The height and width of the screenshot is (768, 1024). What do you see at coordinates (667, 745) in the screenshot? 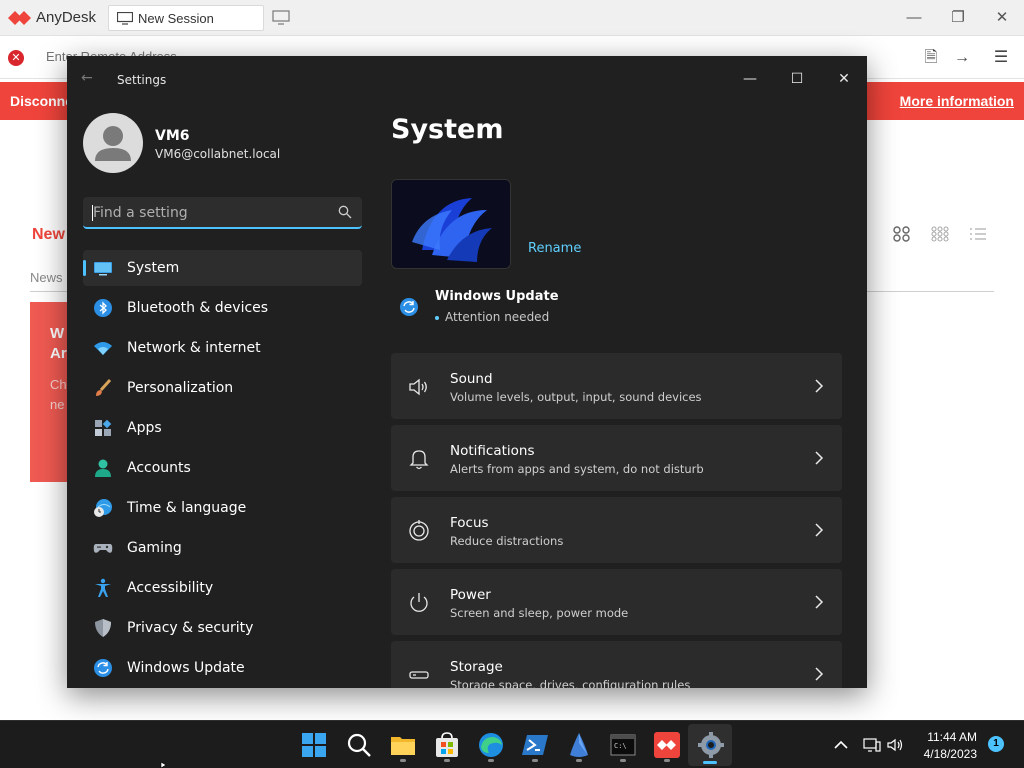
I see `anydesk-icon` at bounding box center [667, 745].